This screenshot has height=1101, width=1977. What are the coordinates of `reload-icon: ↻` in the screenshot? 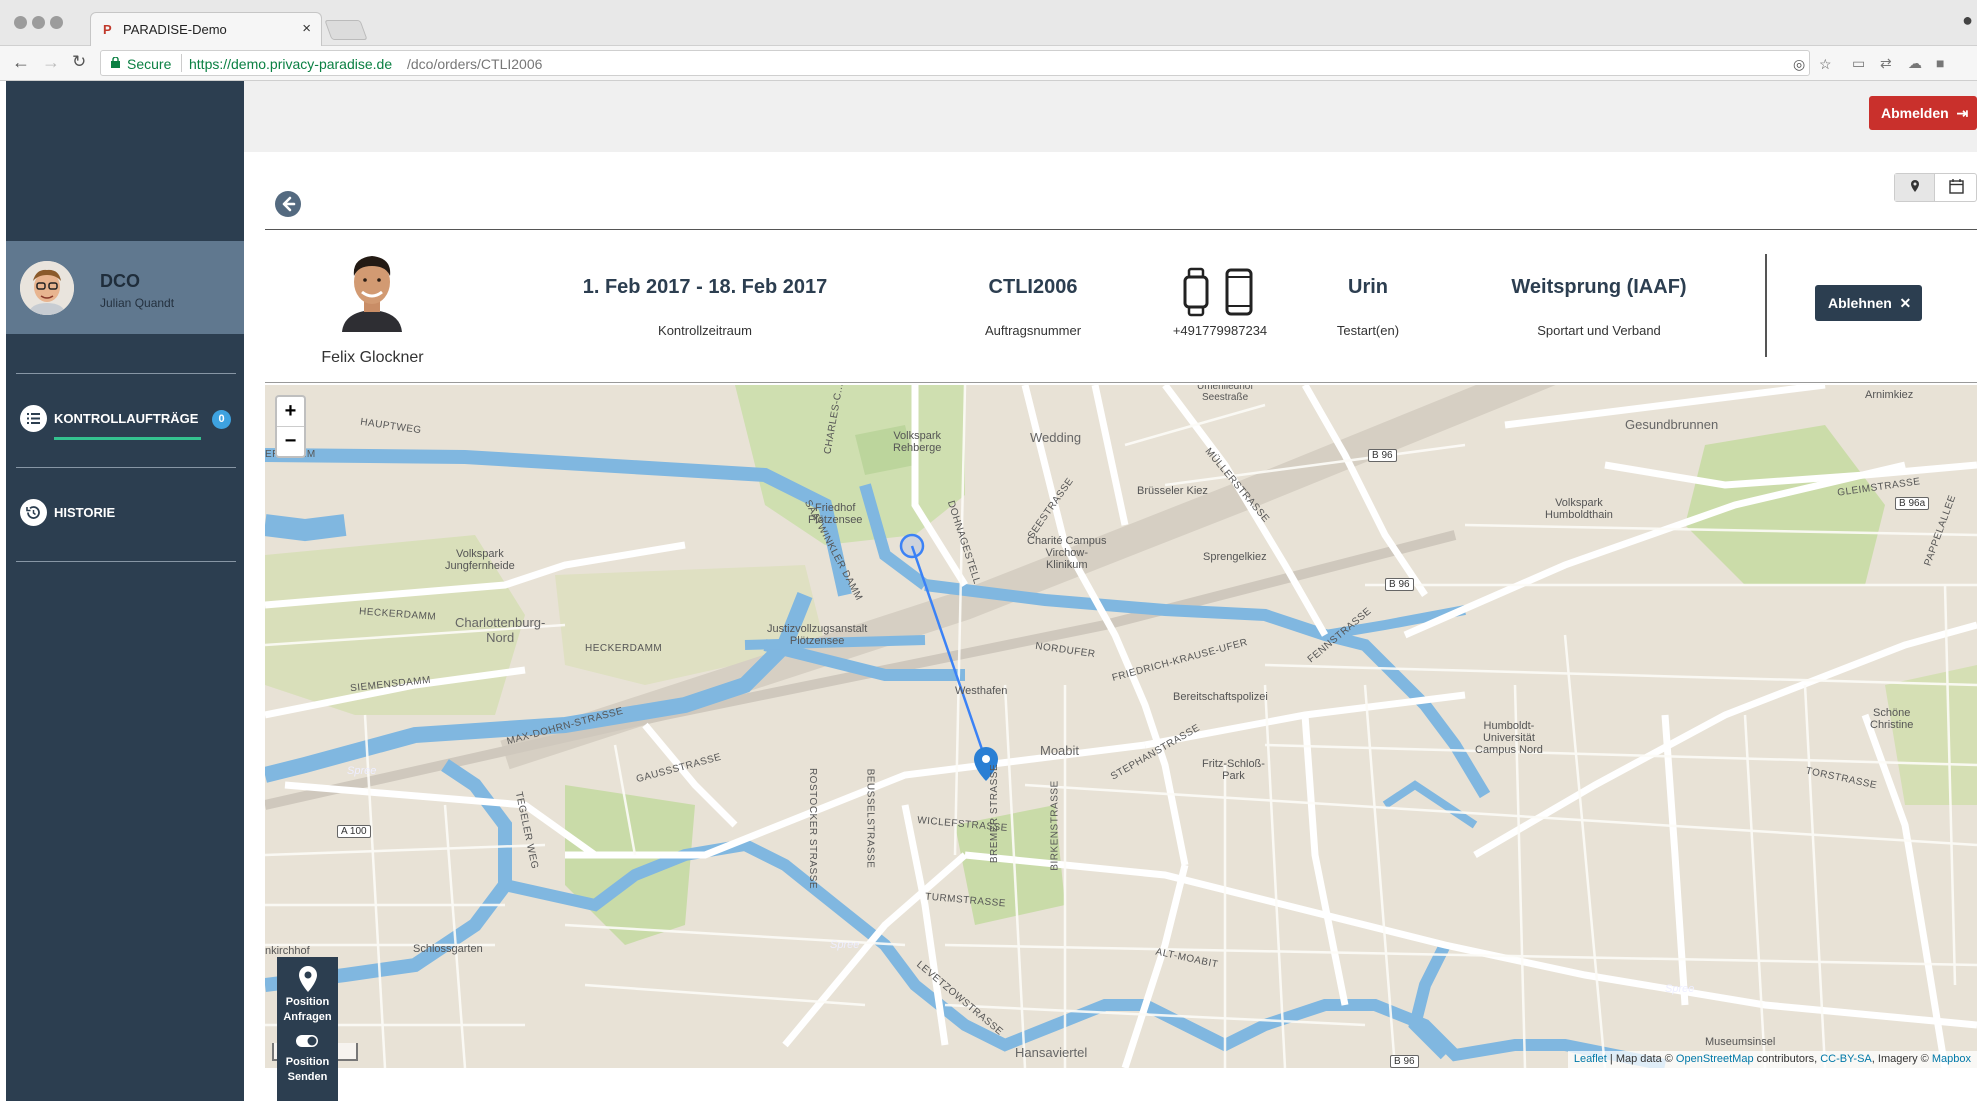 It's located at (79, 62).